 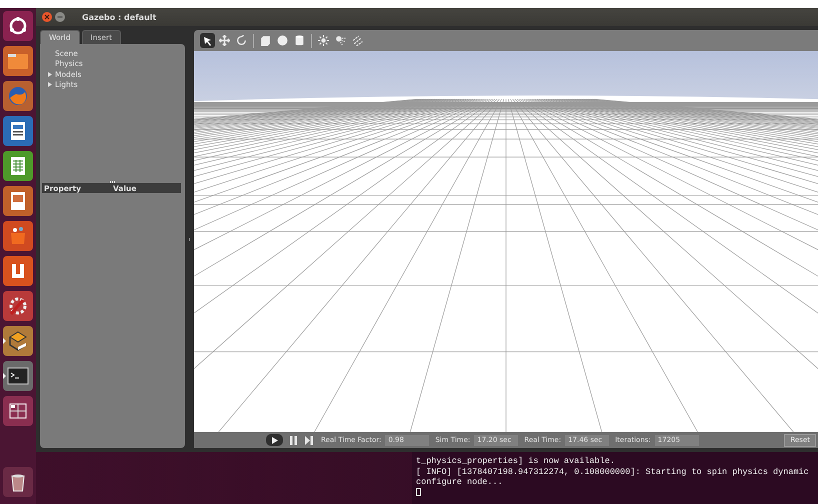 I want to click on folder-icon, so click(x=18, y=61).